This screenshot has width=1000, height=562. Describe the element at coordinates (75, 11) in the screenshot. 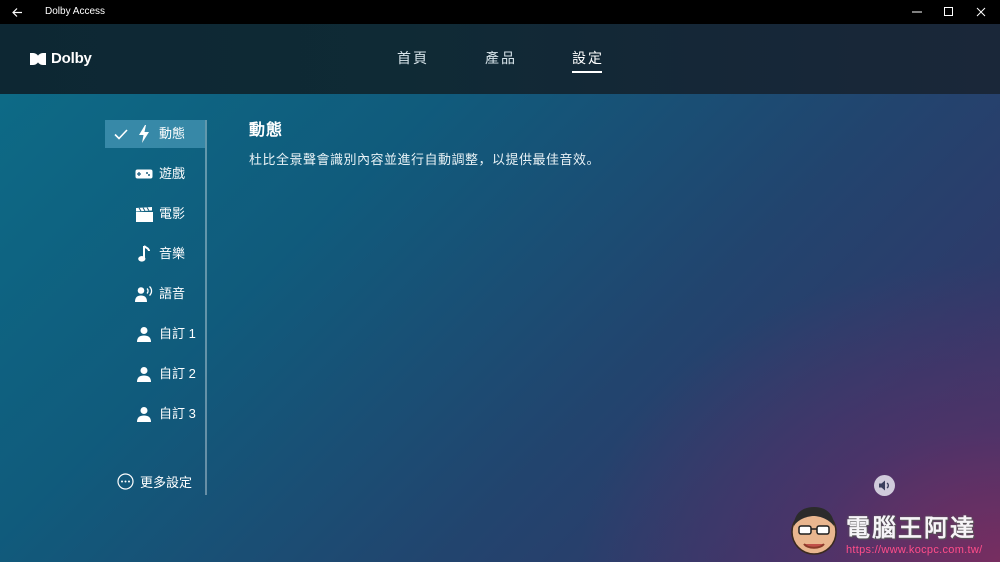

I see `window-title: Dolby Access` at that location.